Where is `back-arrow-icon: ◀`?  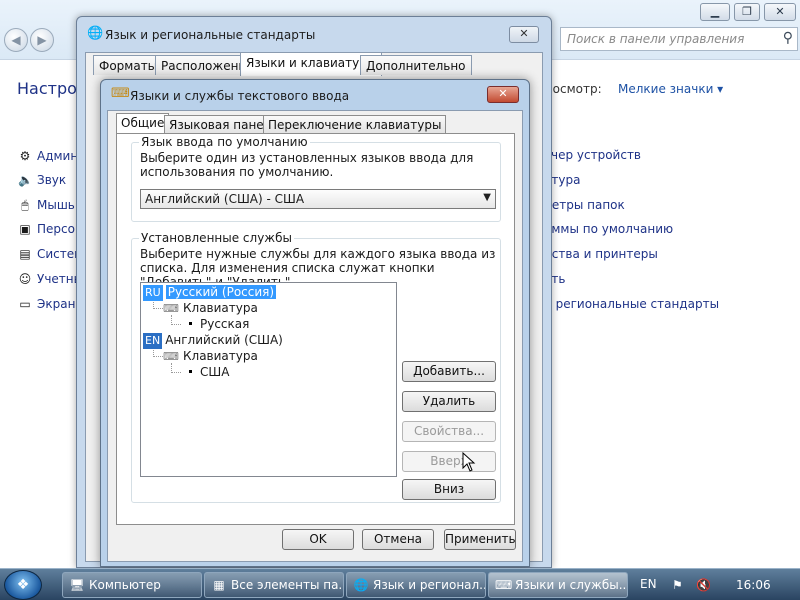 back-arrow-icon: ◀ is located at coordinates (16, 40).